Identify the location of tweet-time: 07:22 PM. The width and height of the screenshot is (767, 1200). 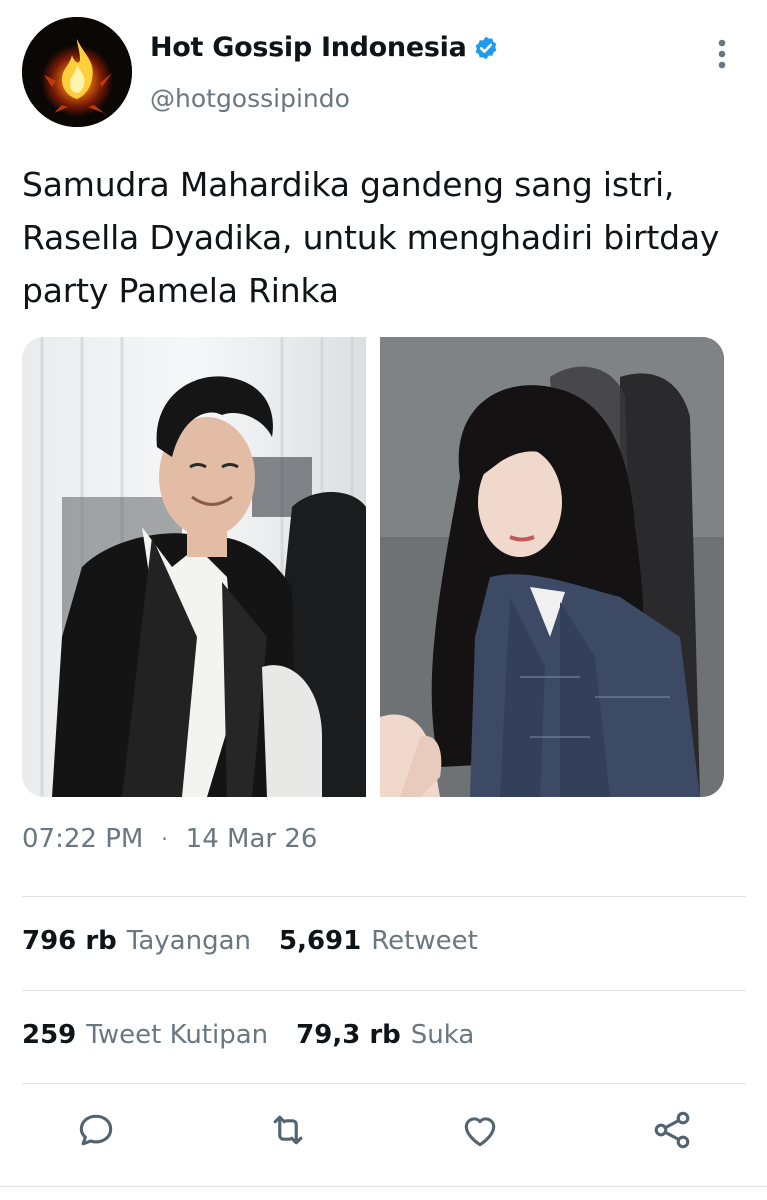
(83, 839).